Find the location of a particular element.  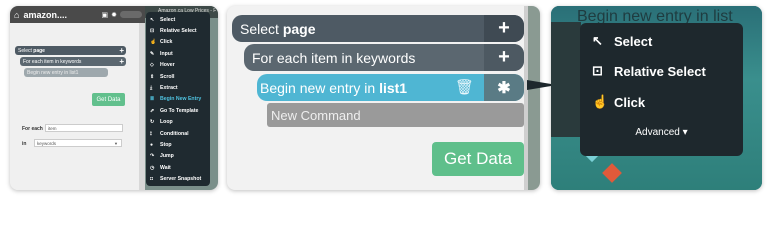

panel-divider is located at coordinates (526, 98).